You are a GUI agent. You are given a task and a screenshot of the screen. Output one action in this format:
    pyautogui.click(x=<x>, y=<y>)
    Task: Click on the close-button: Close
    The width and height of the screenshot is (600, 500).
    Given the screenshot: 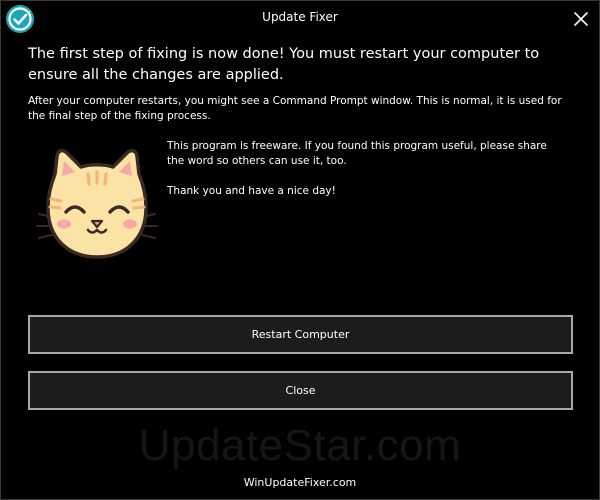 What is the action you would take?
    pyautogui.click(x=300, y=390)
    